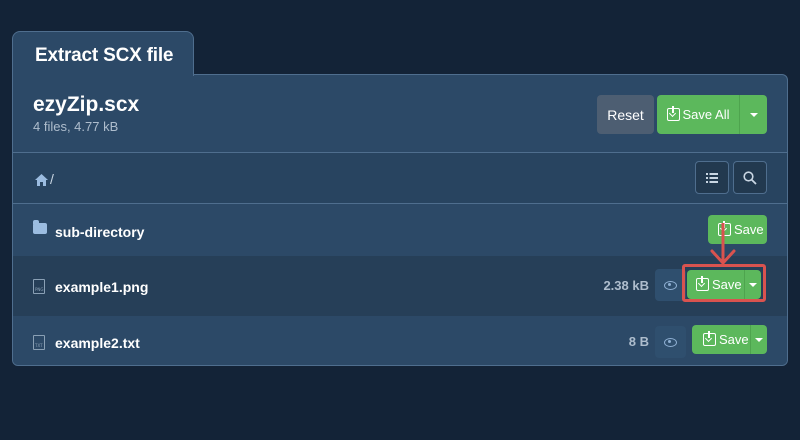 Image resolution: width=800 pixels, height=440 pixels. Describe the element at coordinates (706, 114) in the screenshot. I see `save-all-label: Save All` at that location.